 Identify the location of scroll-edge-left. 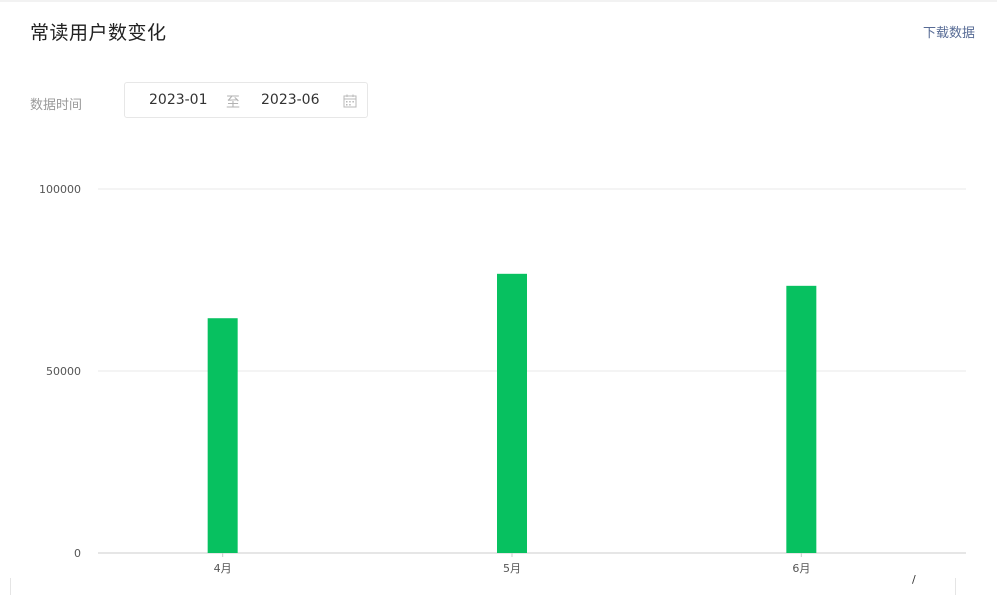
(10, 586).